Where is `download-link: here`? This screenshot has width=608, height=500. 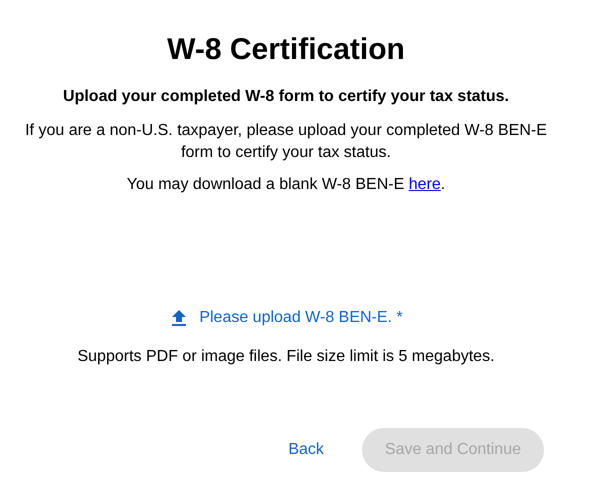
download-link: here is located at coordinates (424, 184).